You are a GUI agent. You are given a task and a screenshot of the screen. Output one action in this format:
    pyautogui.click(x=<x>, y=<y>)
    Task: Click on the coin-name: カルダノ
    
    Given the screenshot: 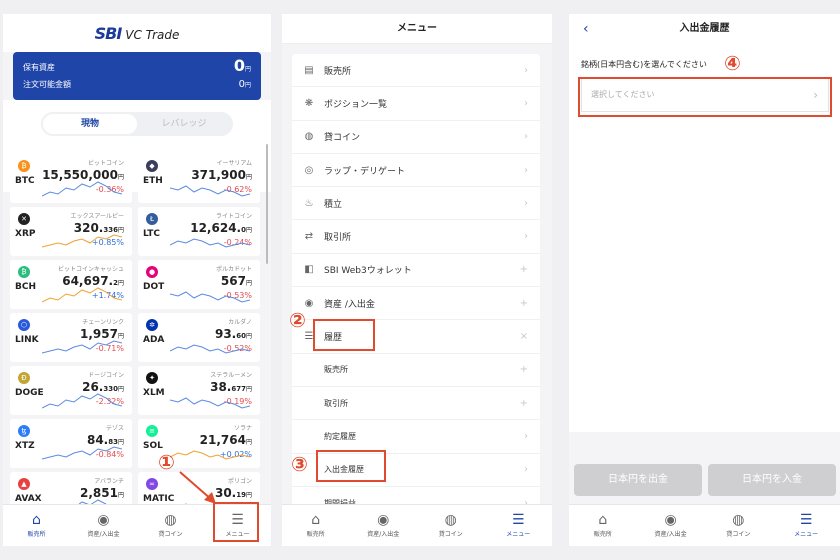 What is the action you would take?
    pyautogui.click(x=240, y=322)
    